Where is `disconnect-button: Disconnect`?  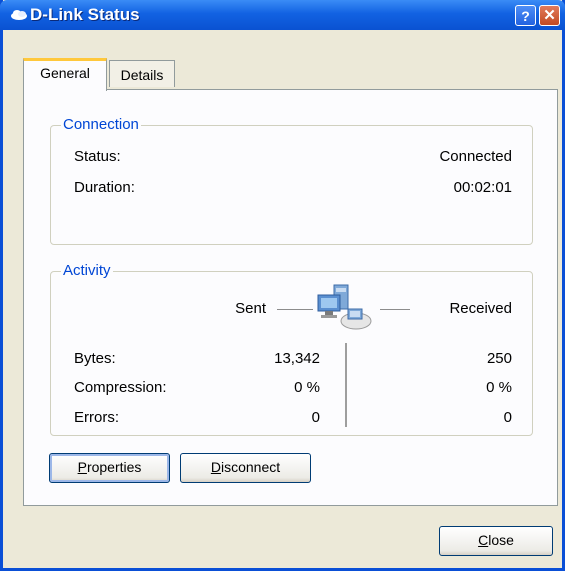
disconnect-button: Disconnect is located at coordinates (245, 468).